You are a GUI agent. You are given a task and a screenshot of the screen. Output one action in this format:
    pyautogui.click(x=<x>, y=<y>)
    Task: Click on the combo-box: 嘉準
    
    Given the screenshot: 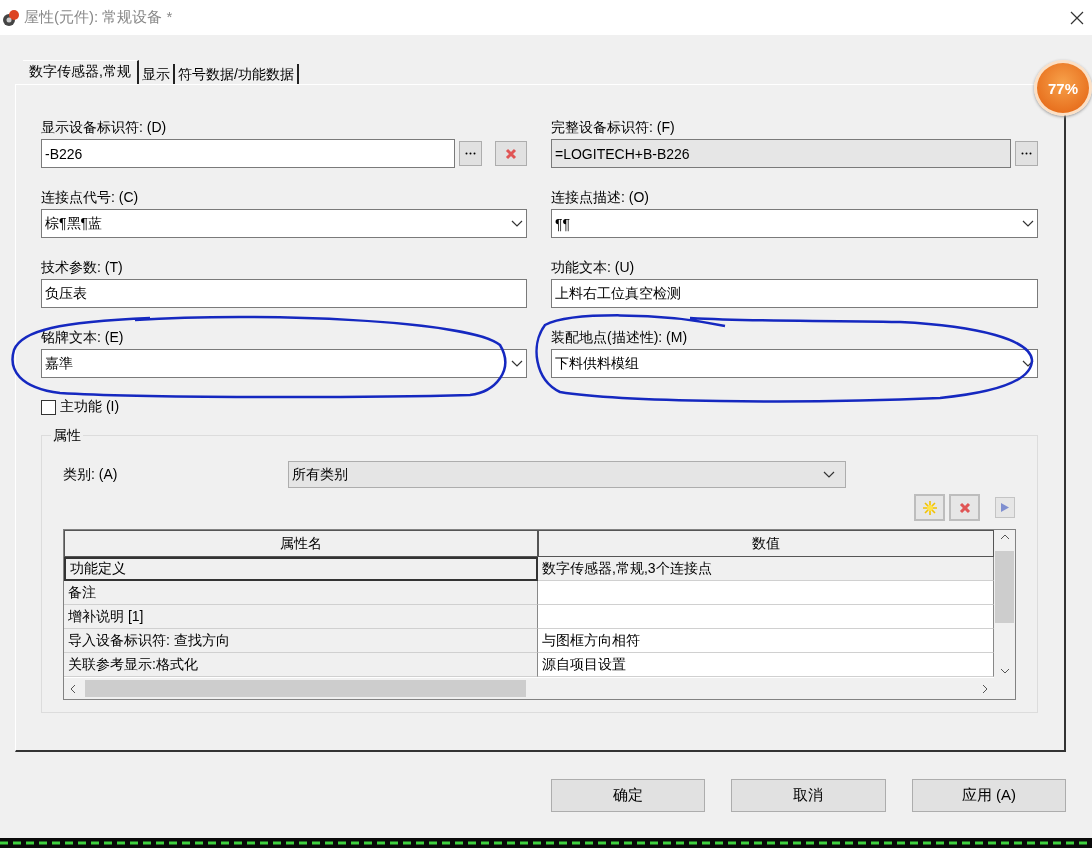 What is the action you would take?
    pyautogui.click(x=284, y=363)
    